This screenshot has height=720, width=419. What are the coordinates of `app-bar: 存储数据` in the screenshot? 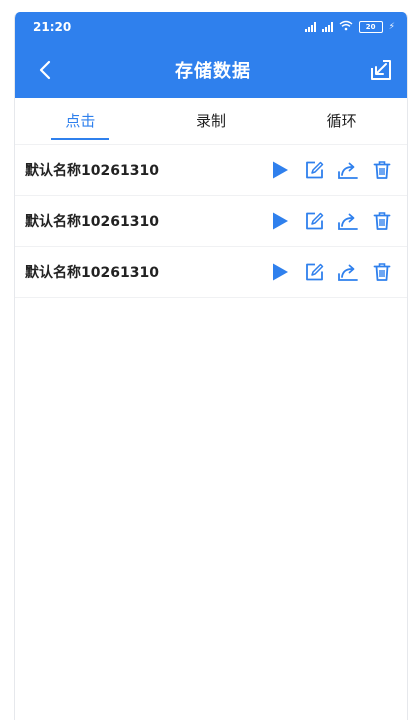 It's located at (211, 70).